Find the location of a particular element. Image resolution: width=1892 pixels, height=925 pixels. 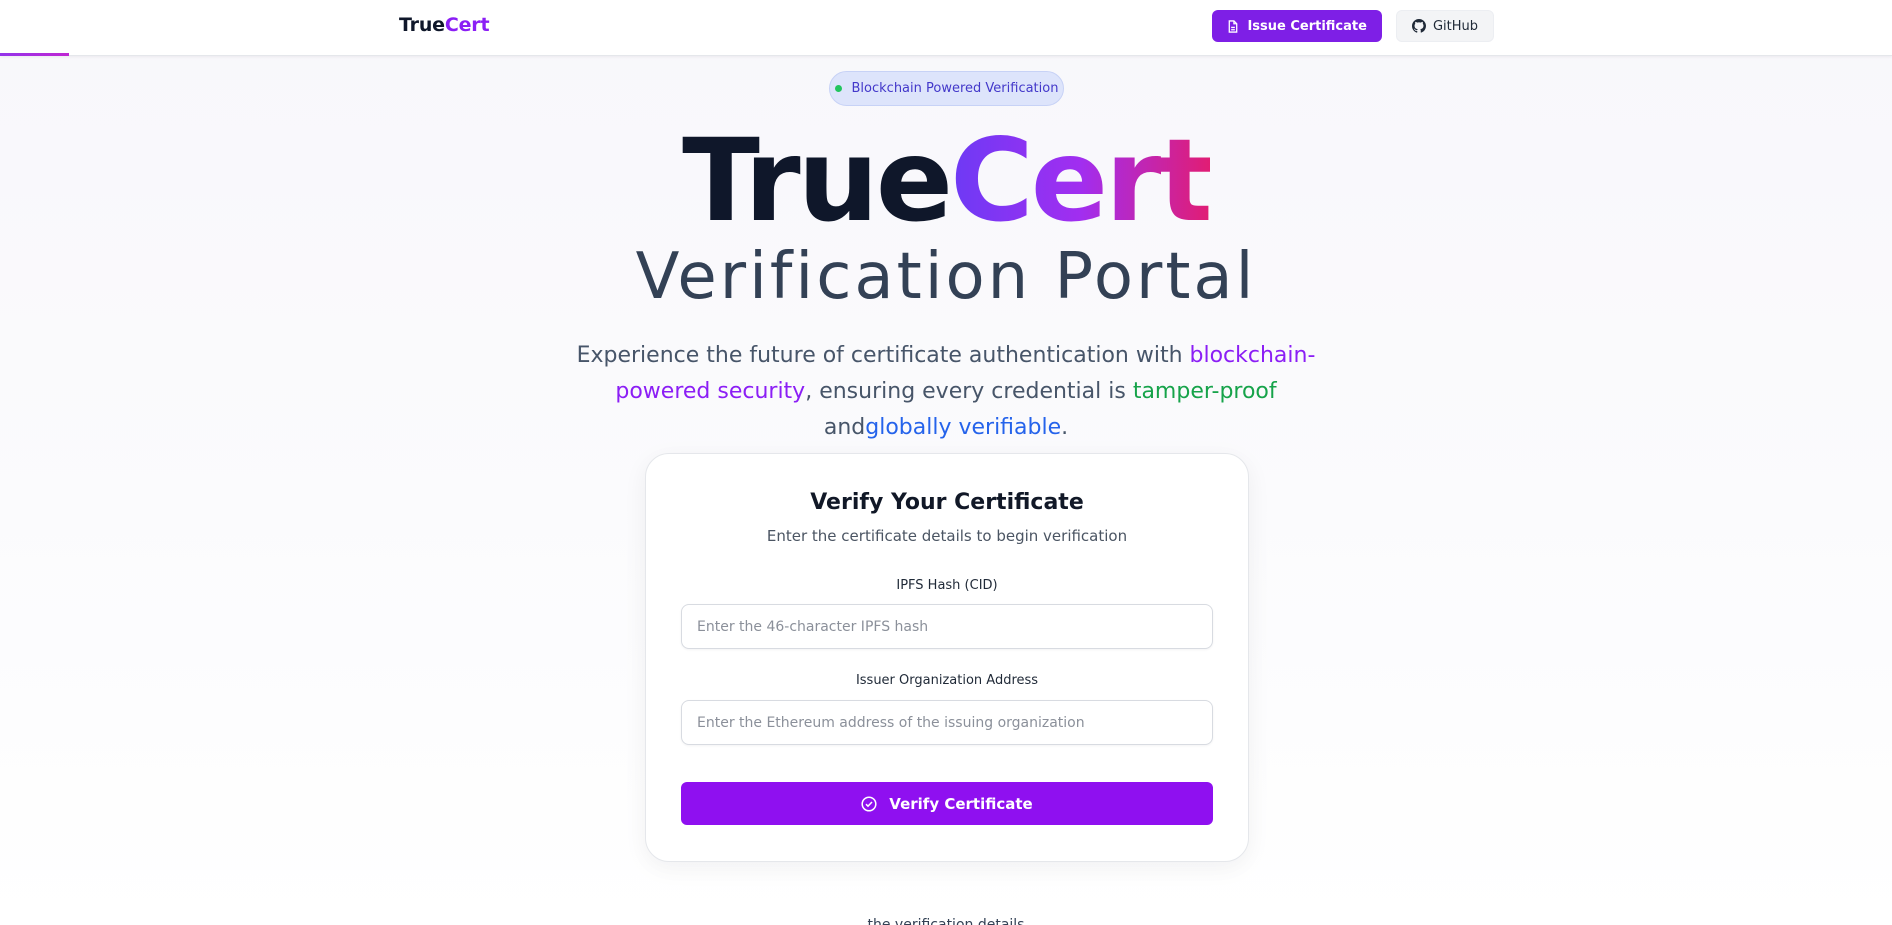

issue-certificate-button: Issue Certificate is located at coordinates (1297, 26).